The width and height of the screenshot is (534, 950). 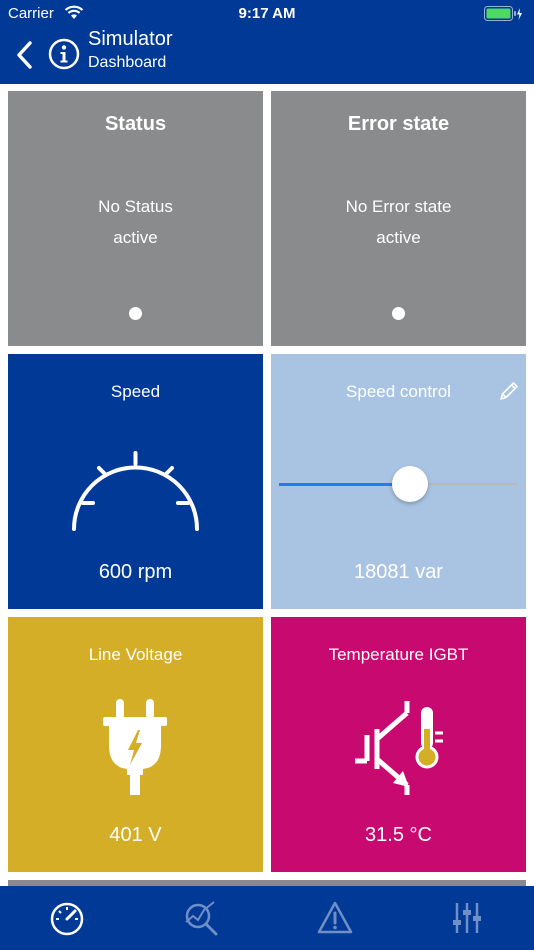 I want to click on speed-tile-title: Speed, so click(x=135, y=391).